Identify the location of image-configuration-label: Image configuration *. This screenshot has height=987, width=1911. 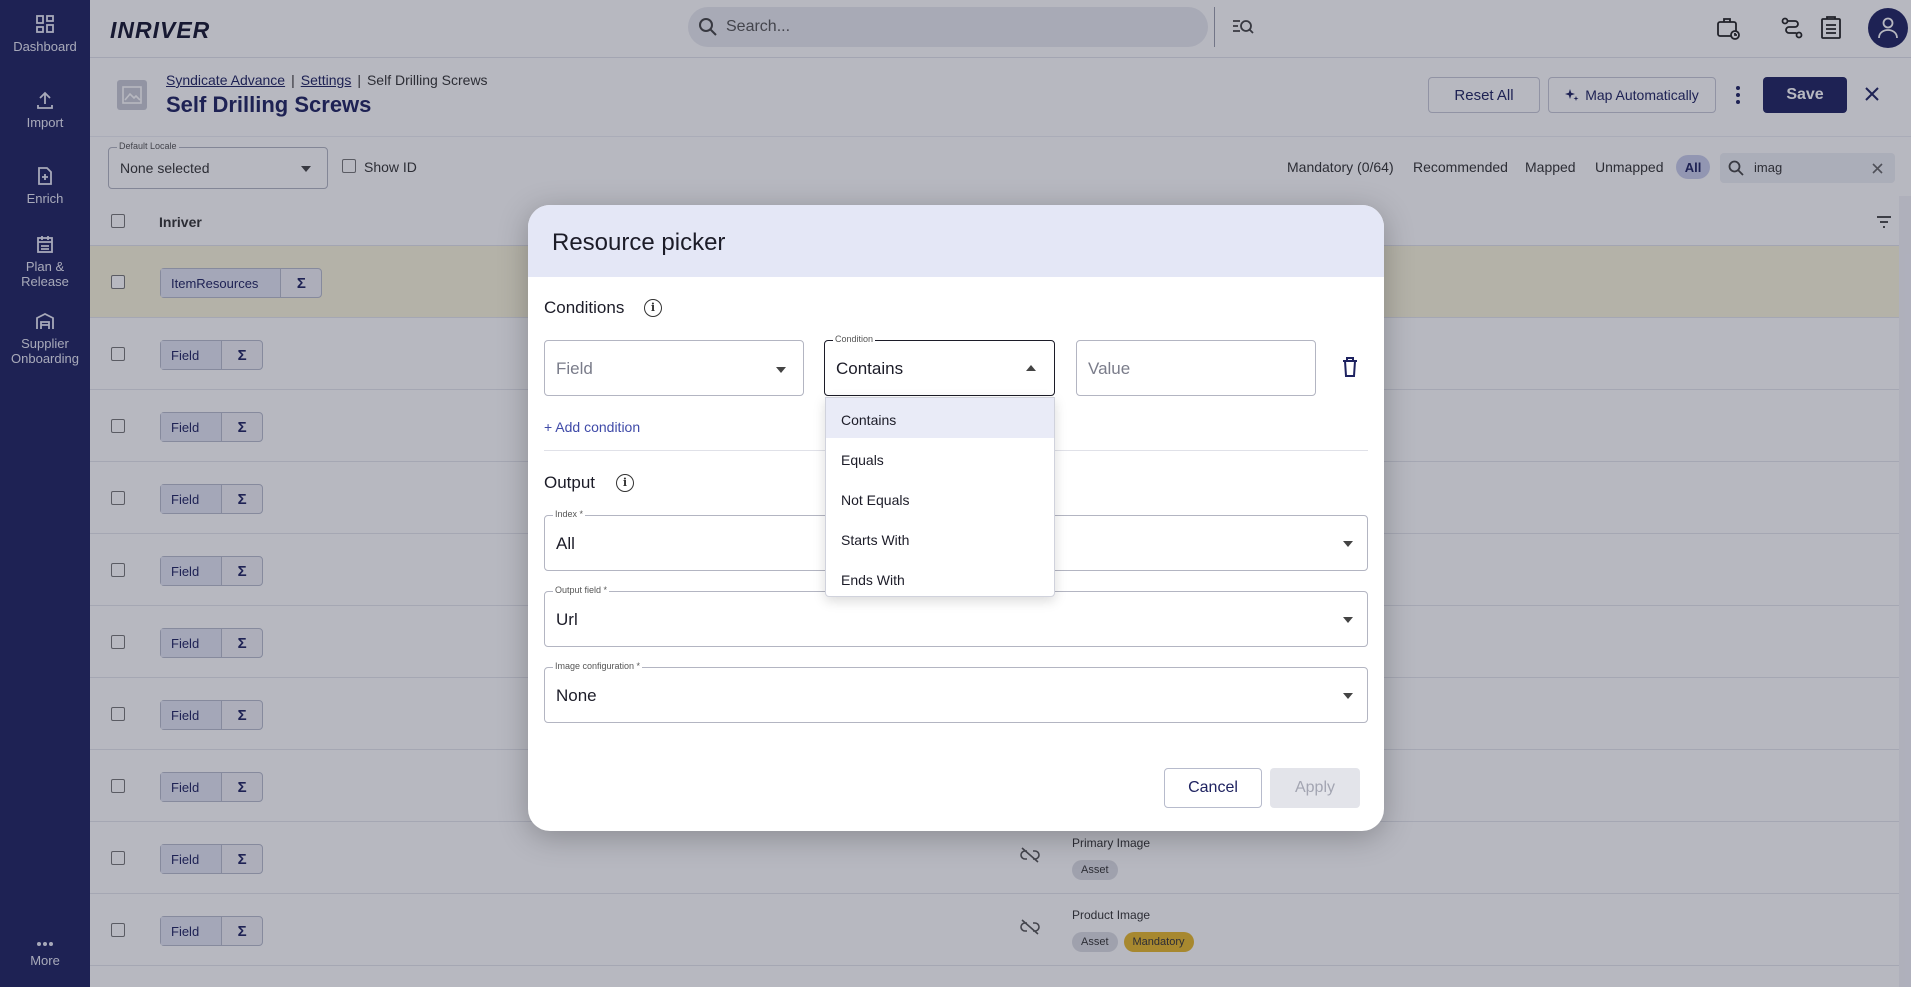
(598, 666).